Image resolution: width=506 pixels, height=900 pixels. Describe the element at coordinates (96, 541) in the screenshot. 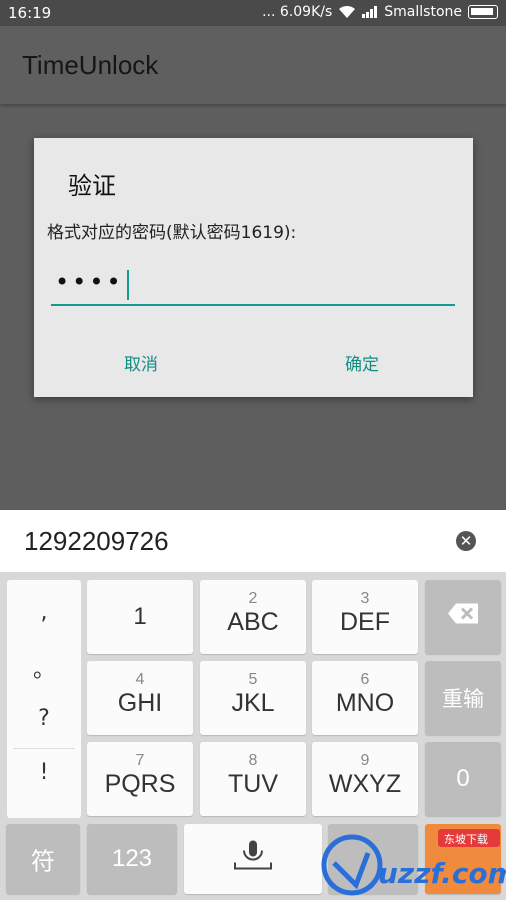

I see `candidate-text: 1292209726` at that location.